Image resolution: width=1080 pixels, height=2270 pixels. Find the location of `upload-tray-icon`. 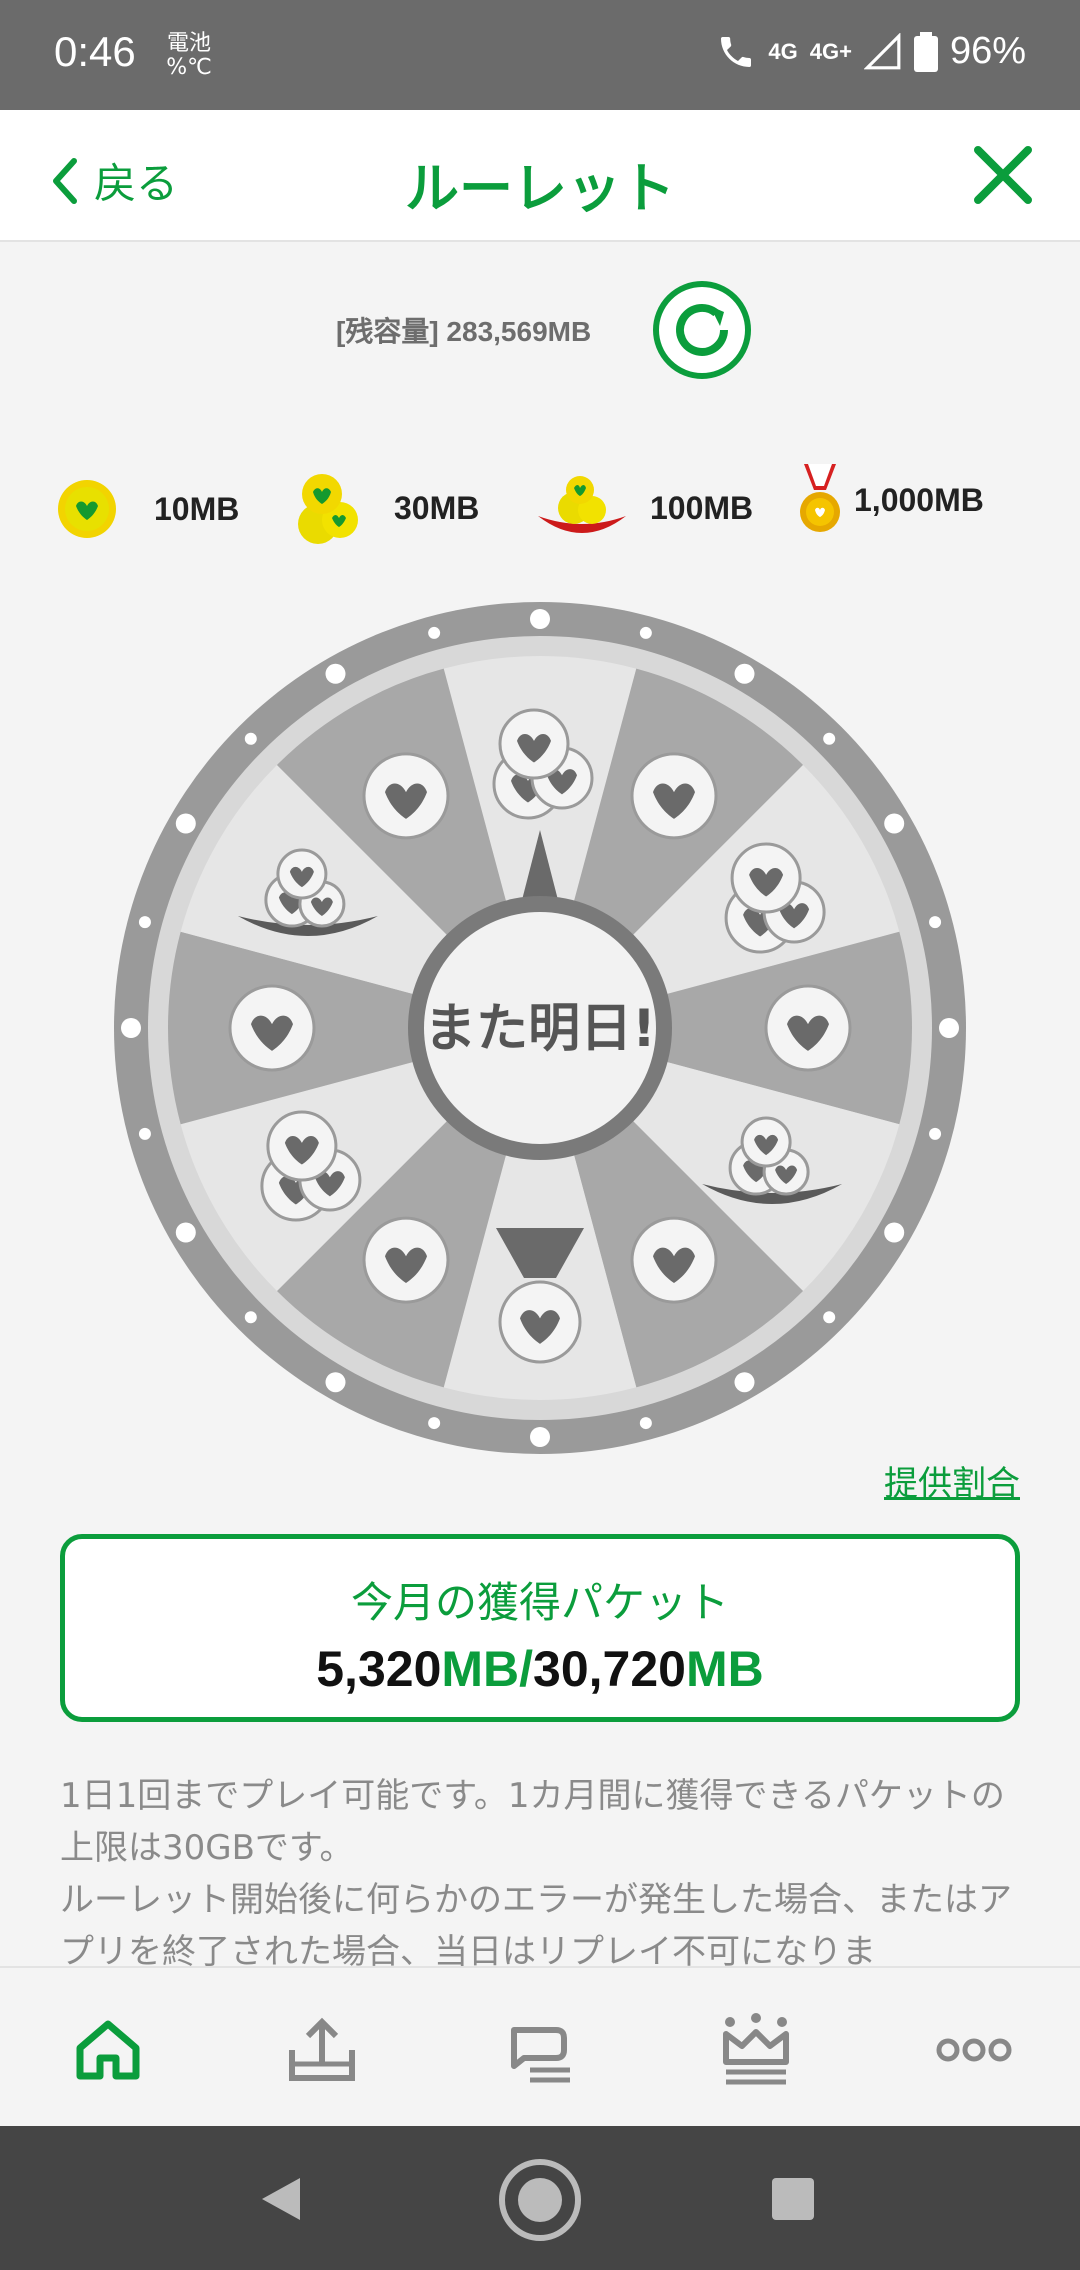

upload-tray-icon is located at coordinates (322, 2049).